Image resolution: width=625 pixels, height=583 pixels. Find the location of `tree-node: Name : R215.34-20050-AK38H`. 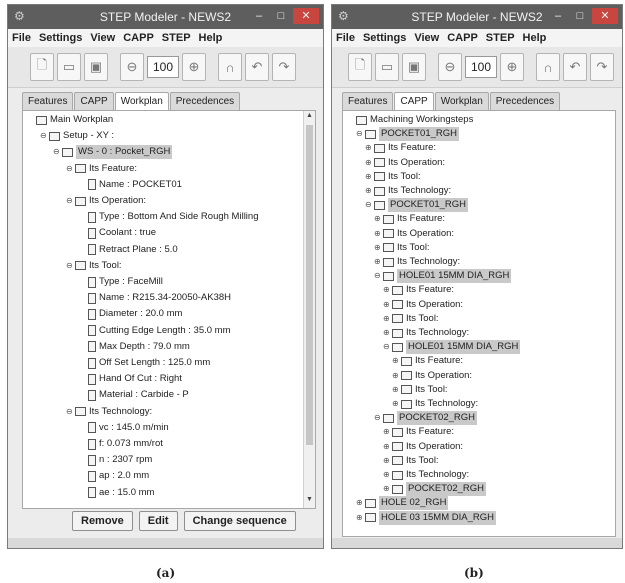

tree-node: Name : R215.34-20050-AK38H is located at coordinates (155, 298).